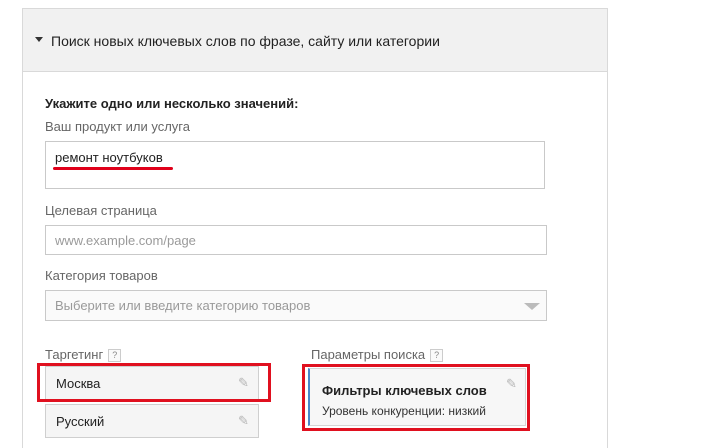  Describe the element at coordinates (101, 210) in the screenshot. I see `landing-page-label: Целевая страница` at that location.